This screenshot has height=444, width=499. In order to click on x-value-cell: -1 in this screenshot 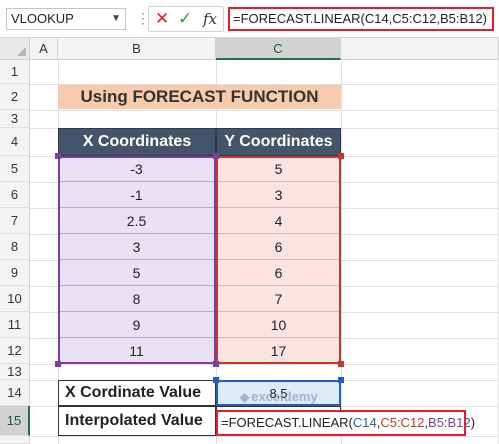, I will do `click(137, 195)`.